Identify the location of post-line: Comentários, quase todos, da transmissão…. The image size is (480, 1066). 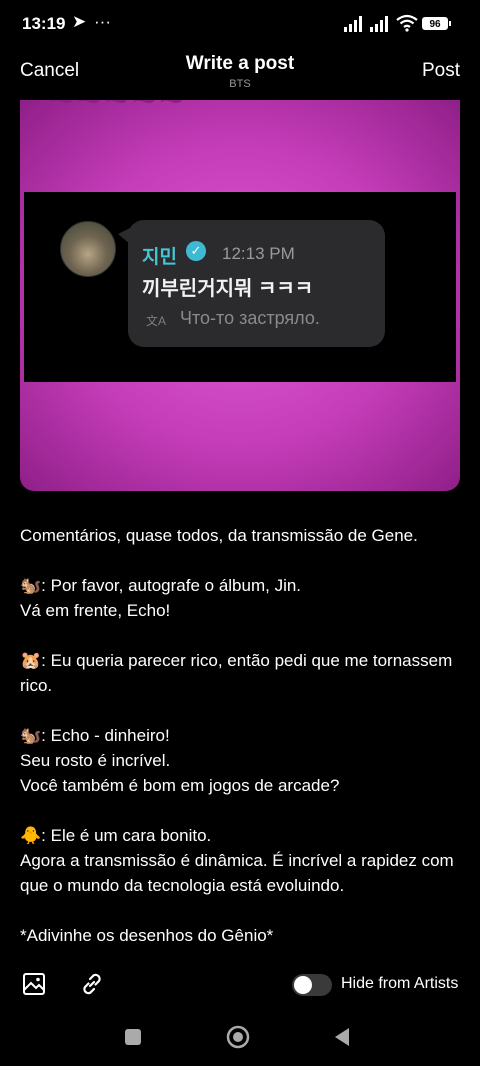
(219, 535).